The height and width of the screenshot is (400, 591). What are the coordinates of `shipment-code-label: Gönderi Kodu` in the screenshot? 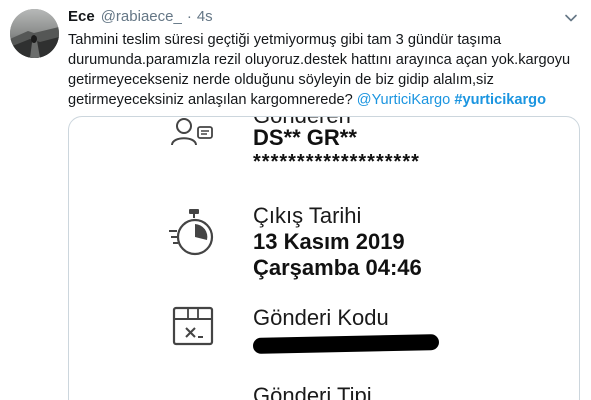 It's located at (321, 317).